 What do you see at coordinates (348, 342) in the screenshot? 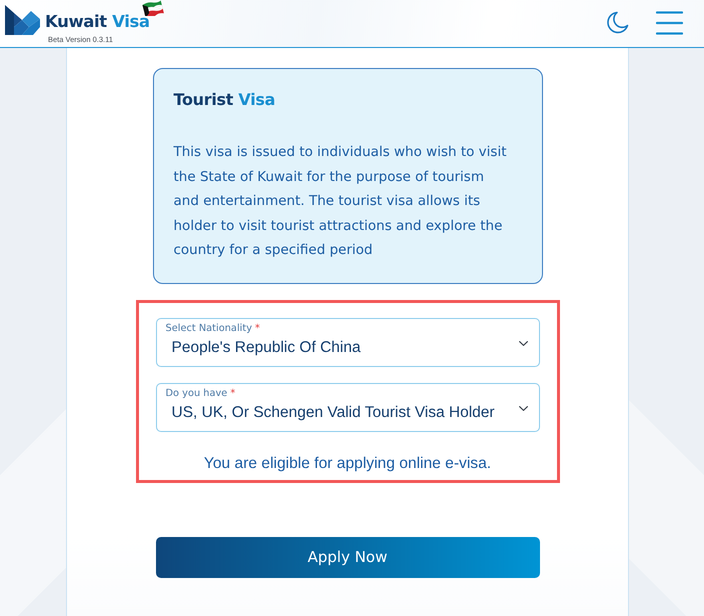
I see `dropdown-field: Select Nationality * People's Republic Of China` at bounding box center [348, 342].